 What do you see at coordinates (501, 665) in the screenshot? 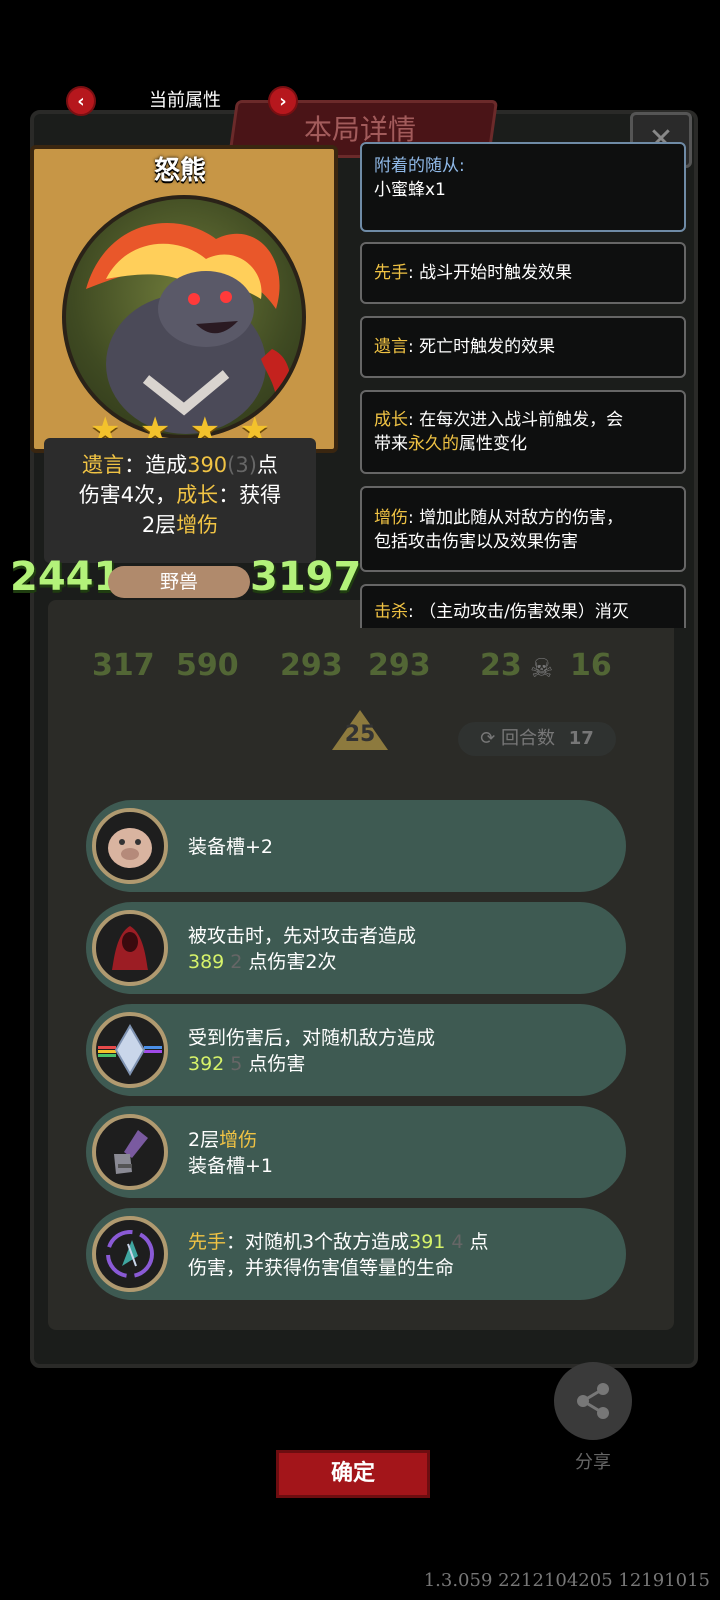
I see `minion-attack: 23` at bounding box center [501, 665].